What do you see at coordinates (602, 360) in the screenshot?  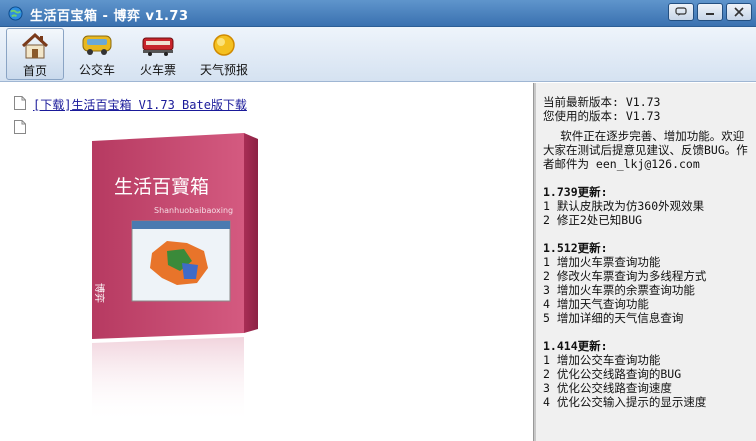 I see `list-item: 1 增加公交车查询功能` at bounding box center [602, 360].